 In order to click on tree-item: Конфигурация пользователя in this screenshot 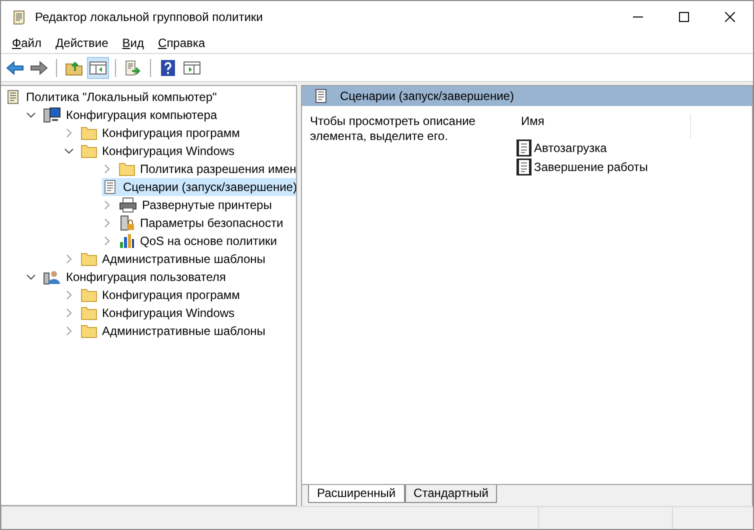, I will do `click(136, 277)`.